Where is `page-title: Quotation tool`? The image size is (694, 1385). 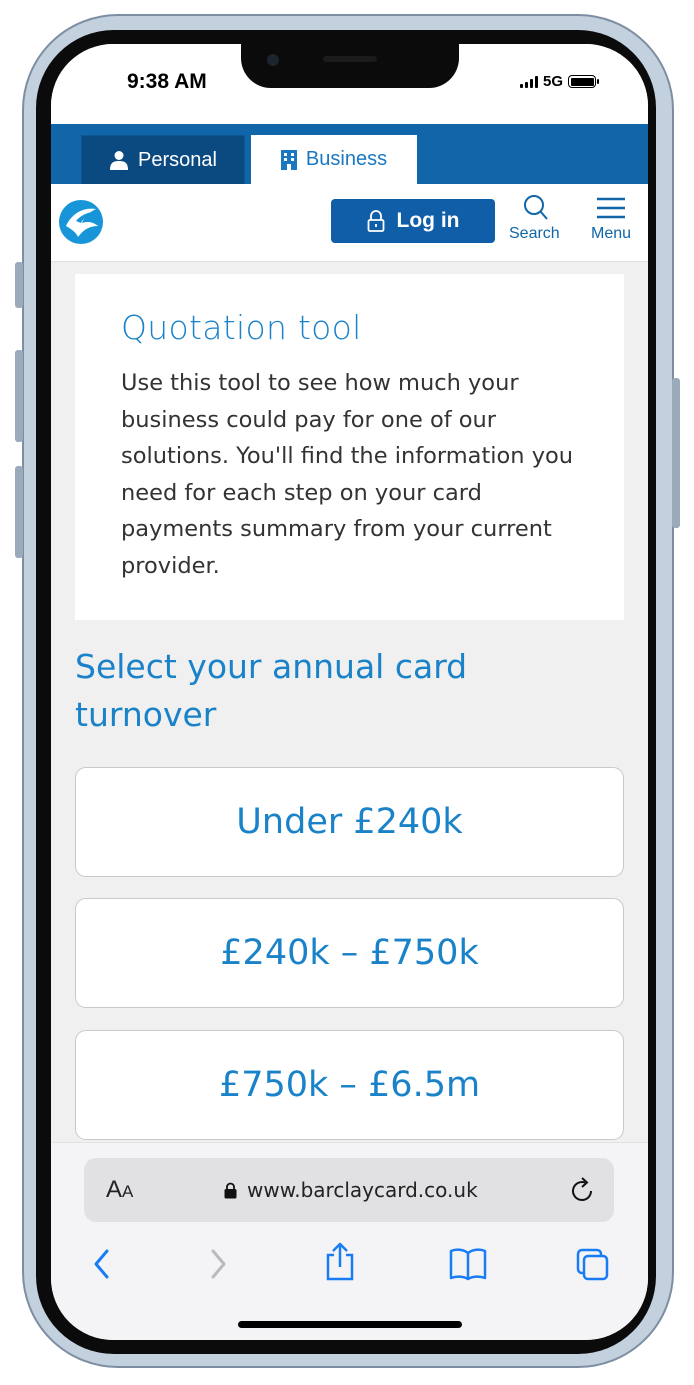 page-title: Quotation tool is located at coordinates (241, 327).